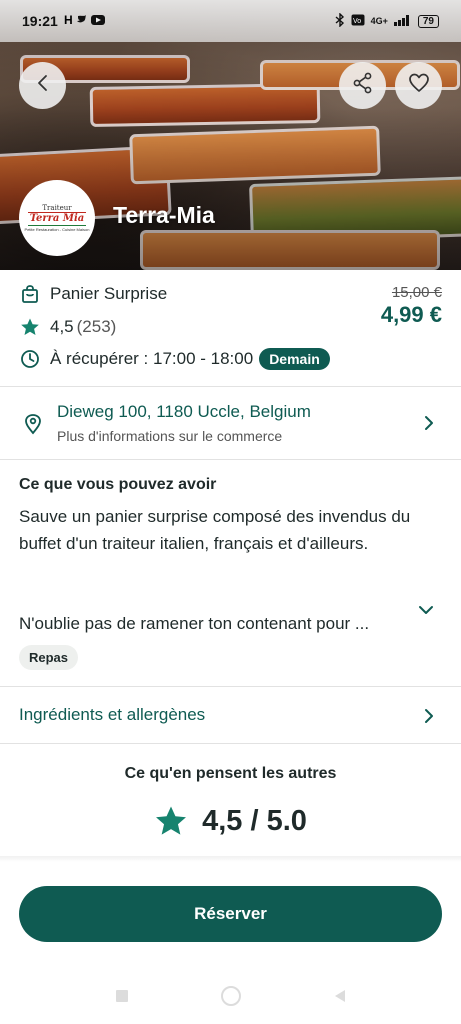  What do you see at coordinates (230, 914) in the screenshot?
I see `reserve-button: Réserver` at bounding box center [230, 914].